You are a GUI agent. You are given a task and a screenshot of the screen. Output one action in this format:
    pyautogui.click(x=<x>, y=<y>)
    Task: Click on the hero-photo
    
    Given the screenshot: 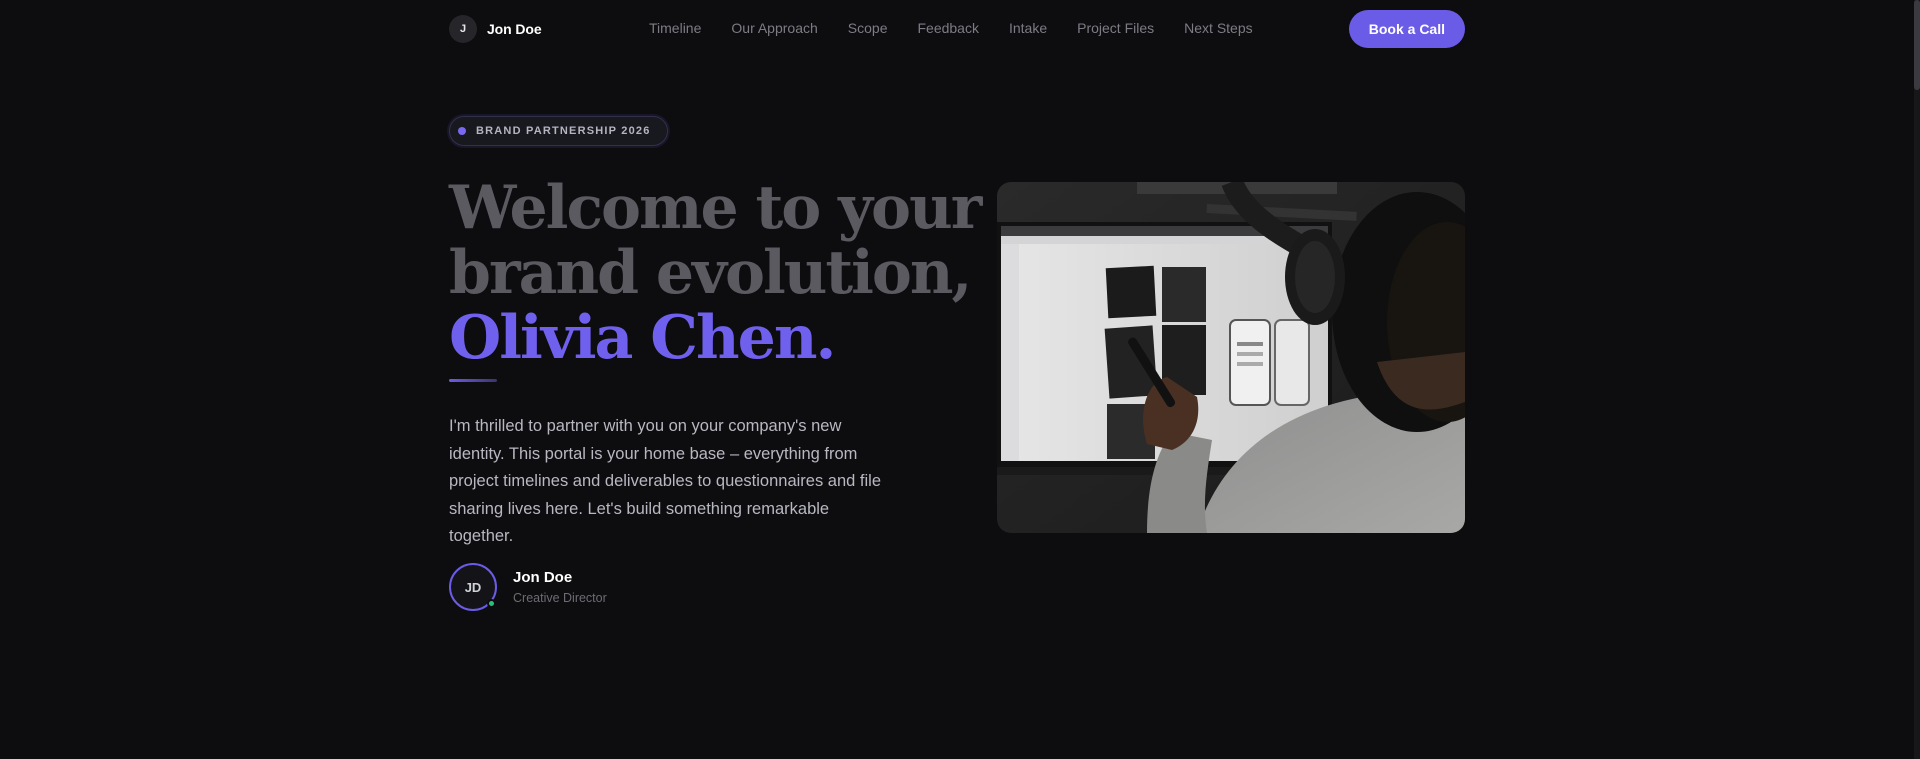 What is the action you would take?
    pyautogui.click(x=1231, y=357)
    